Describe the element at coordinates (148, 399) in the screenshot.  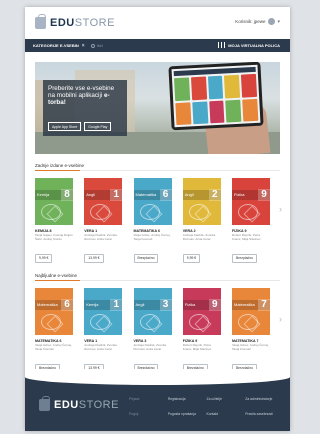
I see `footer-link: Prijava` at that location.